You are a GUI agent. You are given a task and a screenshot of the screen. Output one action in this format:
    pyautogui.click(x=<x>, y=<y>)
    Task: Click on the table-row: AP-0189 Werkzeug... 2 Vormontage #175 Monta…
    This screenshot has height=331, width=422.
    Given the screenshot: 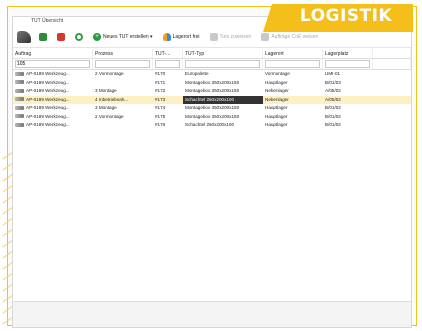 What is the action you would take?
    pyautogui.click(x=212, y=117)
    